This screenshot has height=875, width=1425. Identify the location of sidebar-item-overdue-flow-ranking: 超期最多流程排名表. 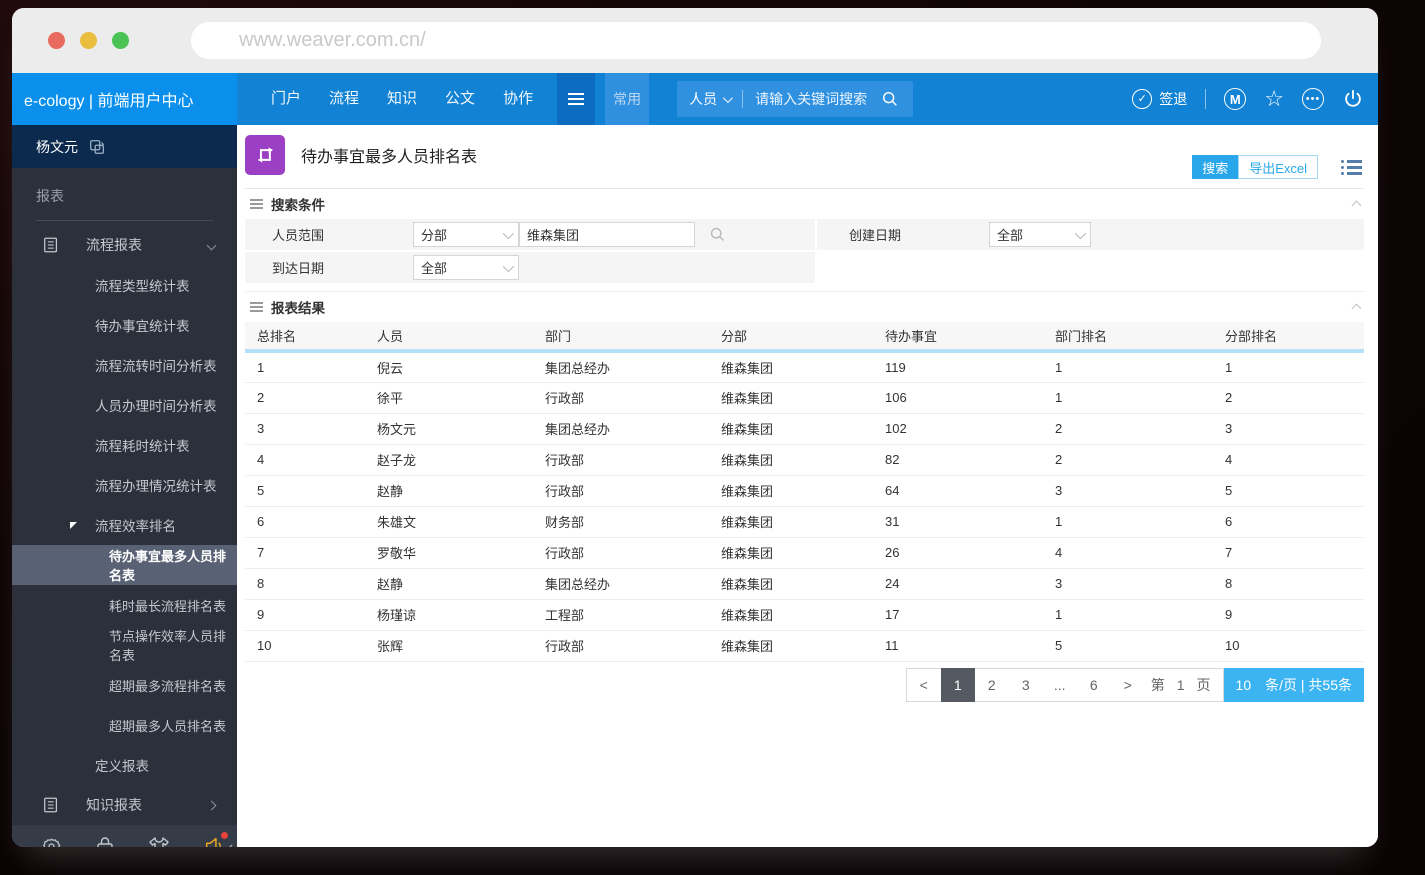
(124, 685).